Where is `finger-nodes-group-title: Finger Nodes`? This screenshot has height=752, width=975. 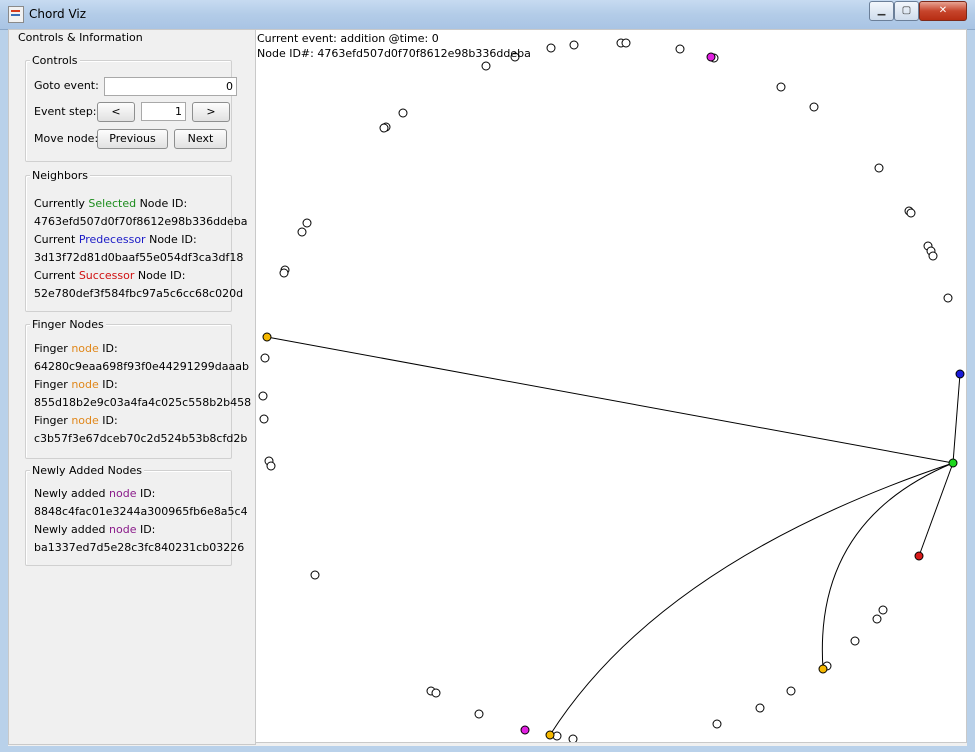 finger-nodes-group-title: Finger Nodes is located at coordinates (68, 324).